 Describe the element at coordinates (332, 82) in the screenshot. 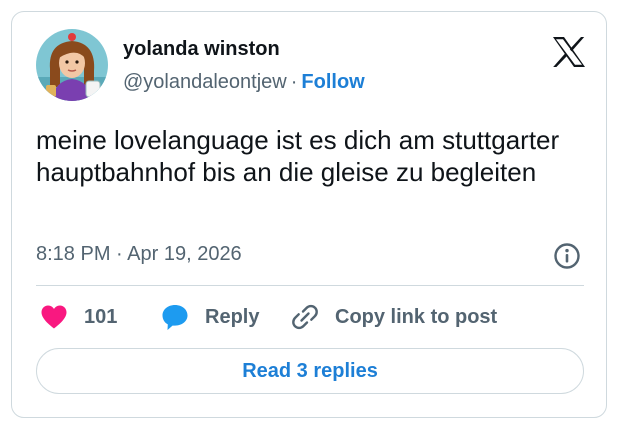

I see `follow-button: Follow` at that location.